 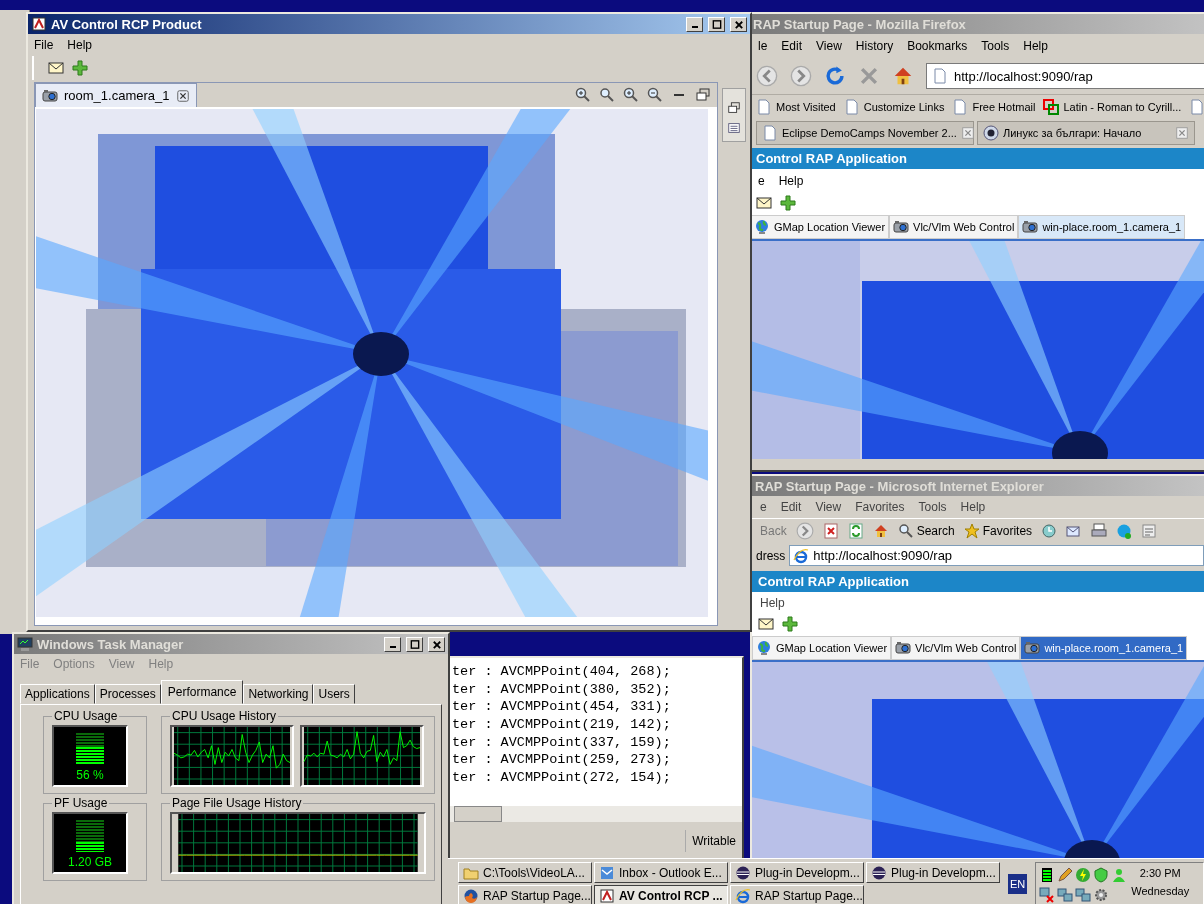 What do you see at coordinates (111, 644) in the screenshot?
I see `window-title: Windows Task Manager` at bounding box center [111, 644].